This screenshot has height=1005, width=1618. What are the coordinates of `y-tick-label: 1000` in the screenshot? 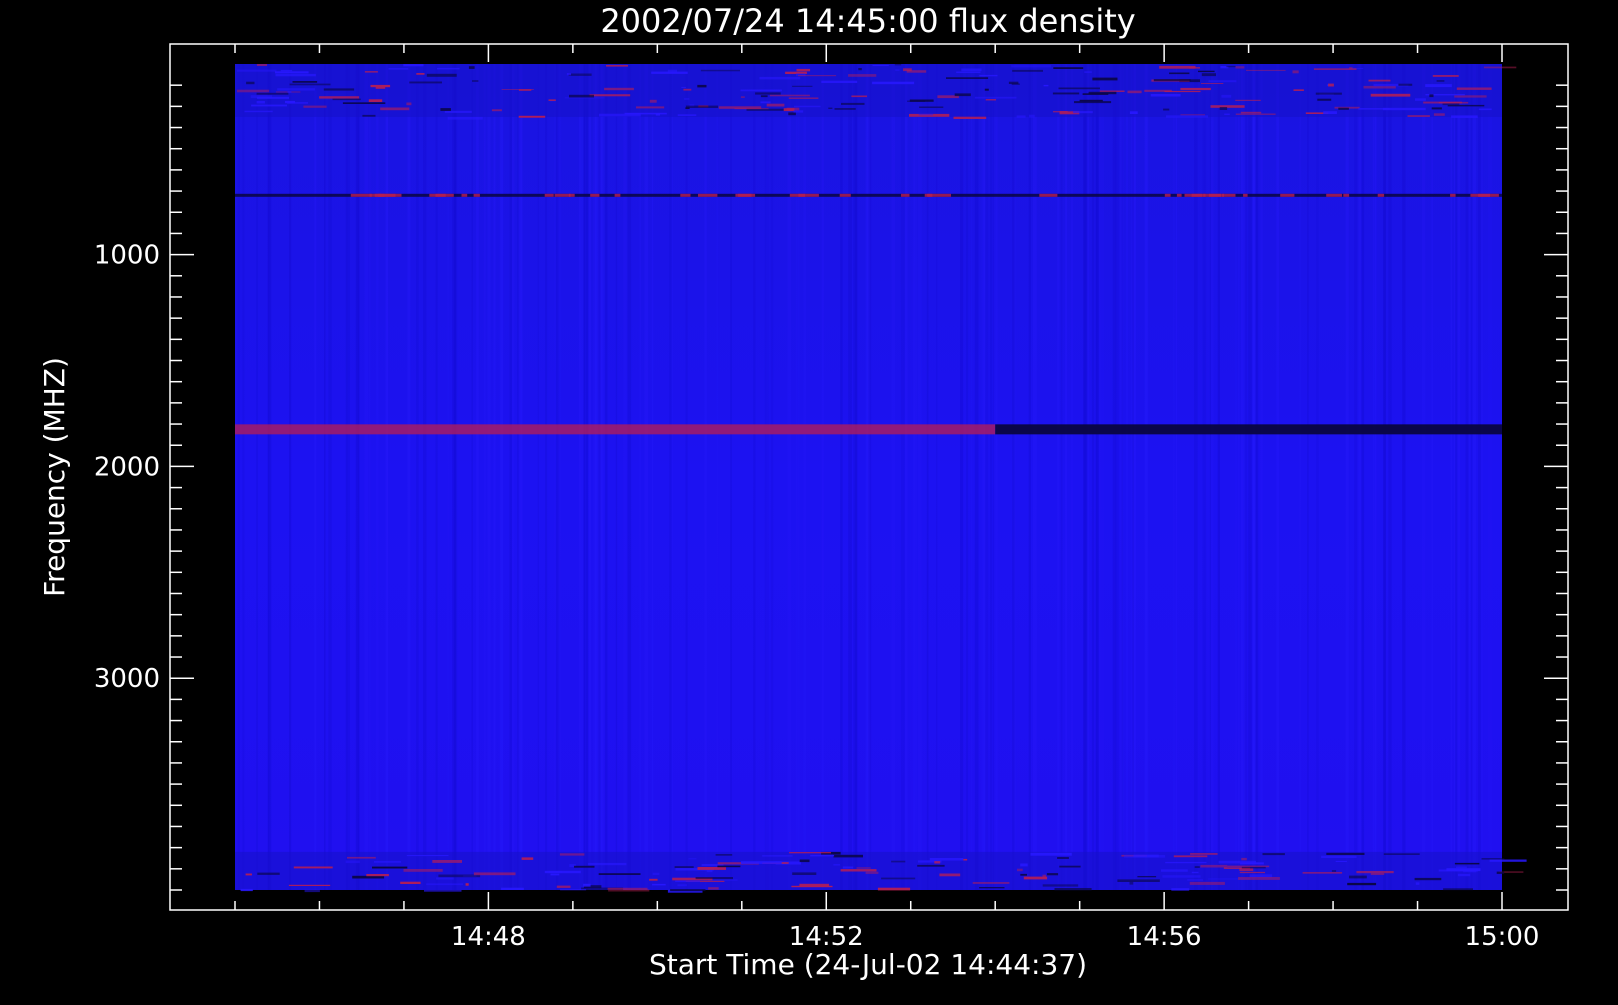 It's located at (127, 256).